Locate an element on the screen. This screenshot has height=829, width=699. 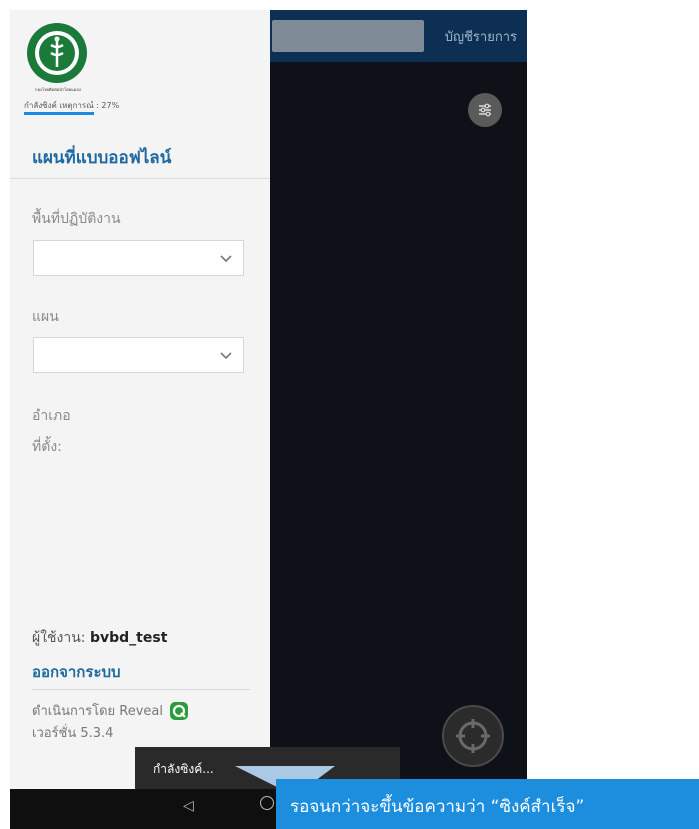
location-label: ที่ตั้ง: is located at coordinates (47, 447).